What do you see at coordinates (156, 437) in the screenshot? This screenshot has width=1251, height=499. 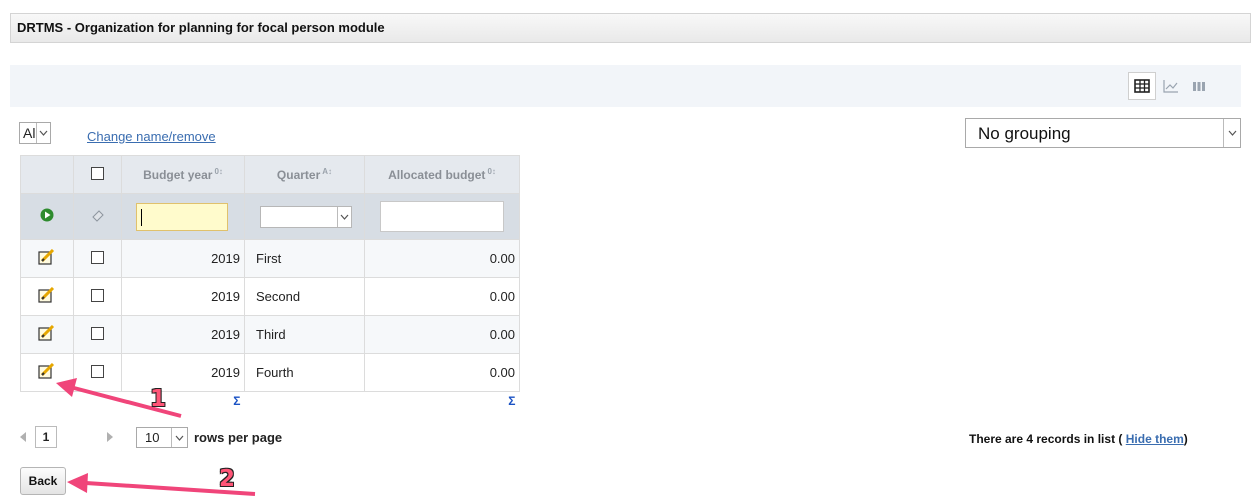 I see `annotation-arrows` at bounding box center [156, 437].